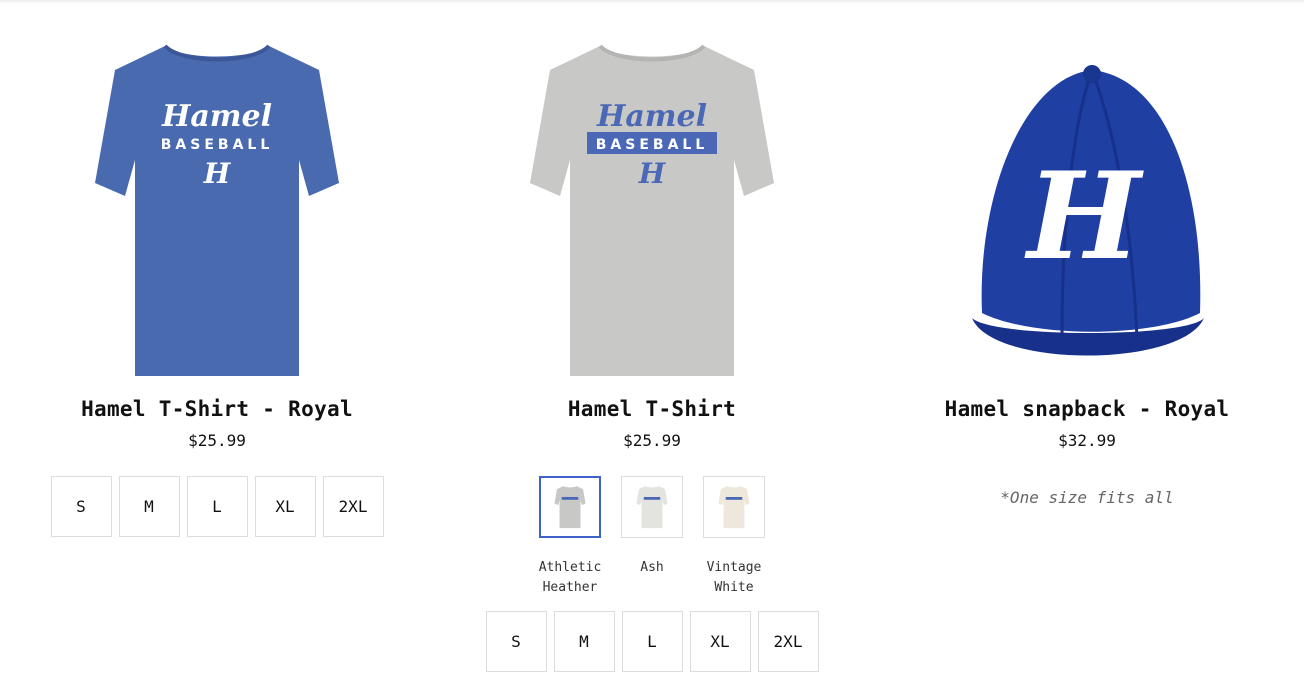  Describe the element at coordinates (1087, 440) in the screenshot. I see `product-price: $32.99` at that location.